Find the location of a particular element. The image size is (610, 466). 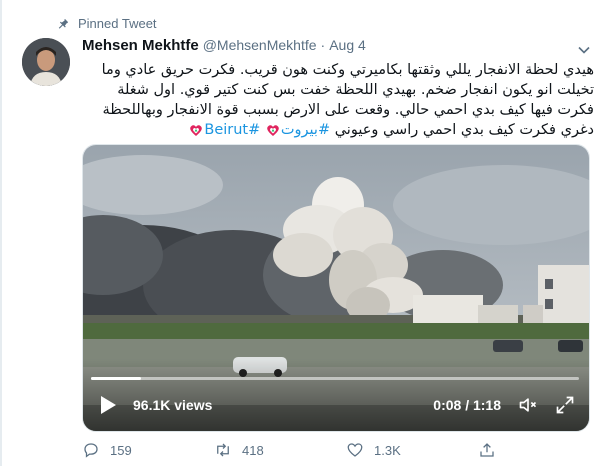

video-controls: 96.1K views 0:08 / 1:18 is located at coordinates (336, 395).